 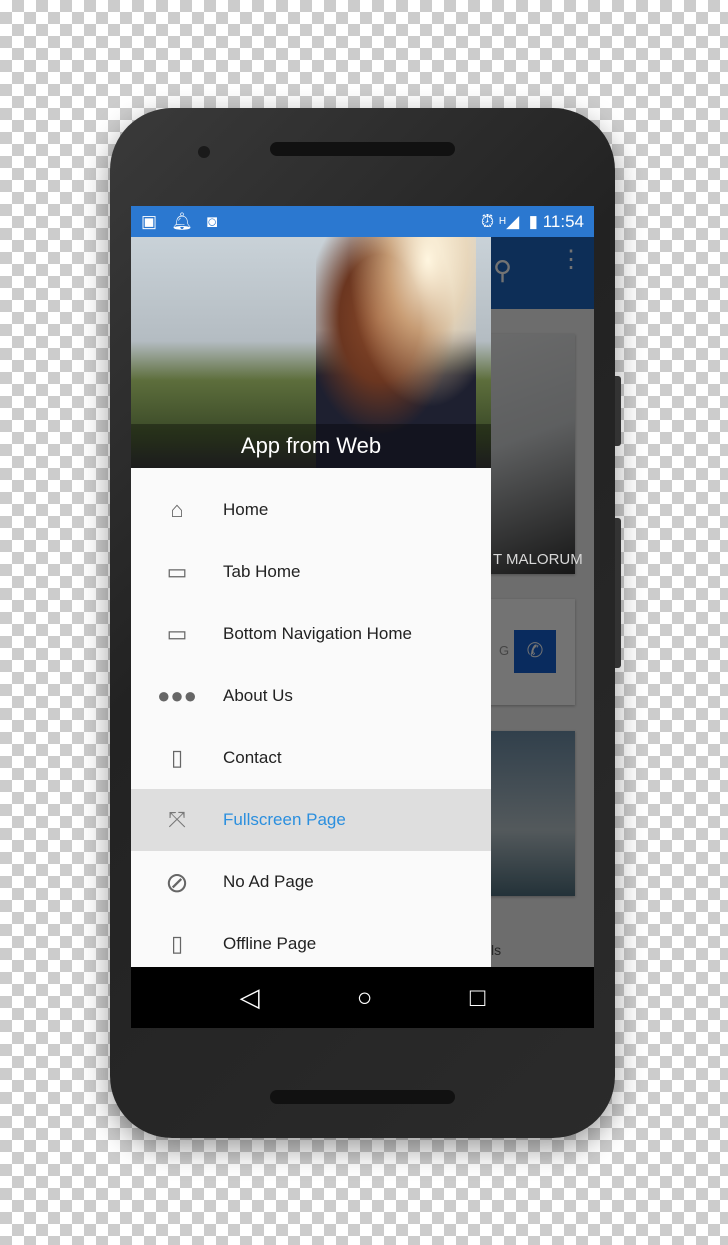 I want to click on bottom-speaker, so click(x=362, y=1097).